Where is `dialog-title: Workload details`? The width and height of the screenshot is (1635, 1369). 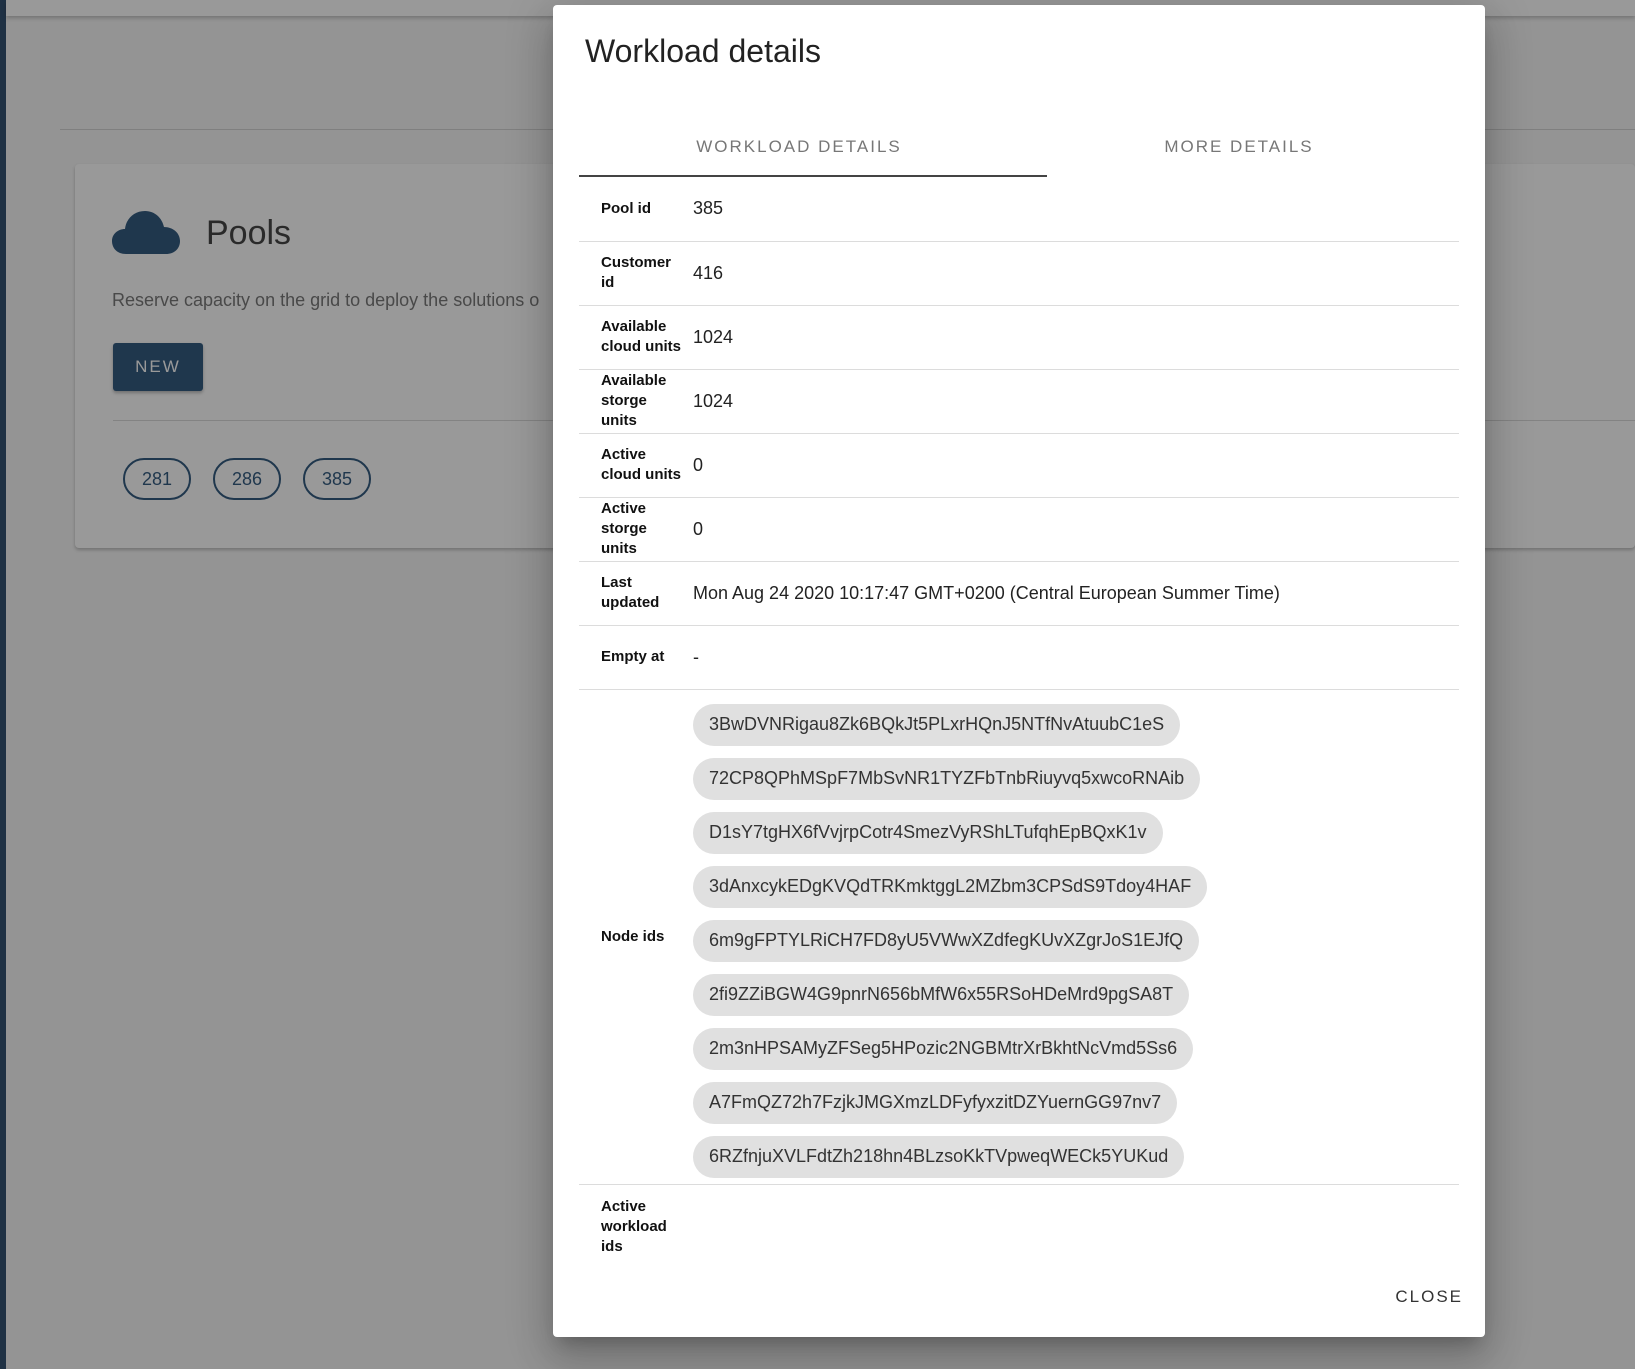
dialog-title: Workload details is located at coordinates (703, 51).